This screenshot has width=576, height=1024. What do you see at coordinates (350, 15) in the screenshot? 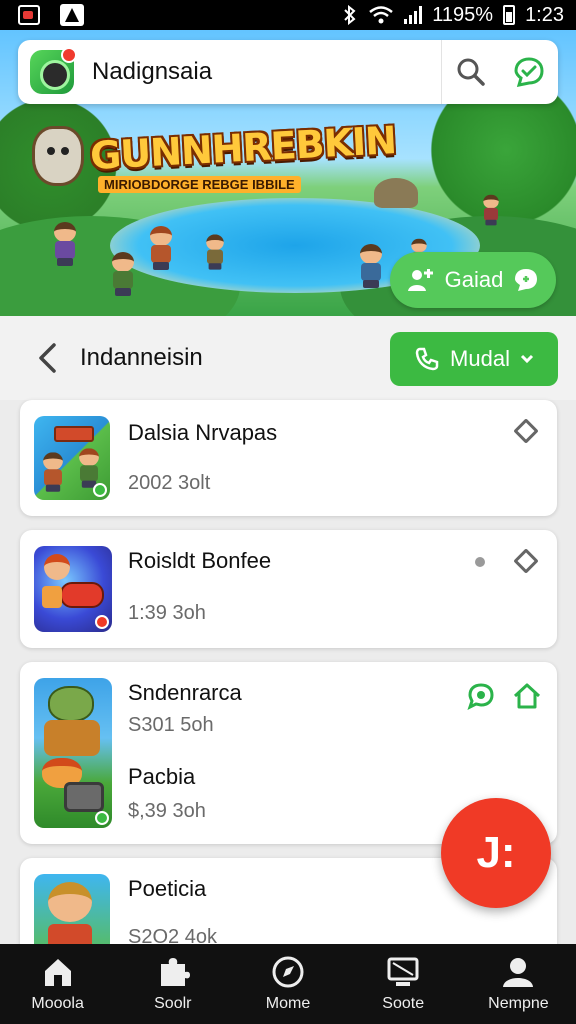
I see `bluetooth-icon` at bounding box center [350, 15].